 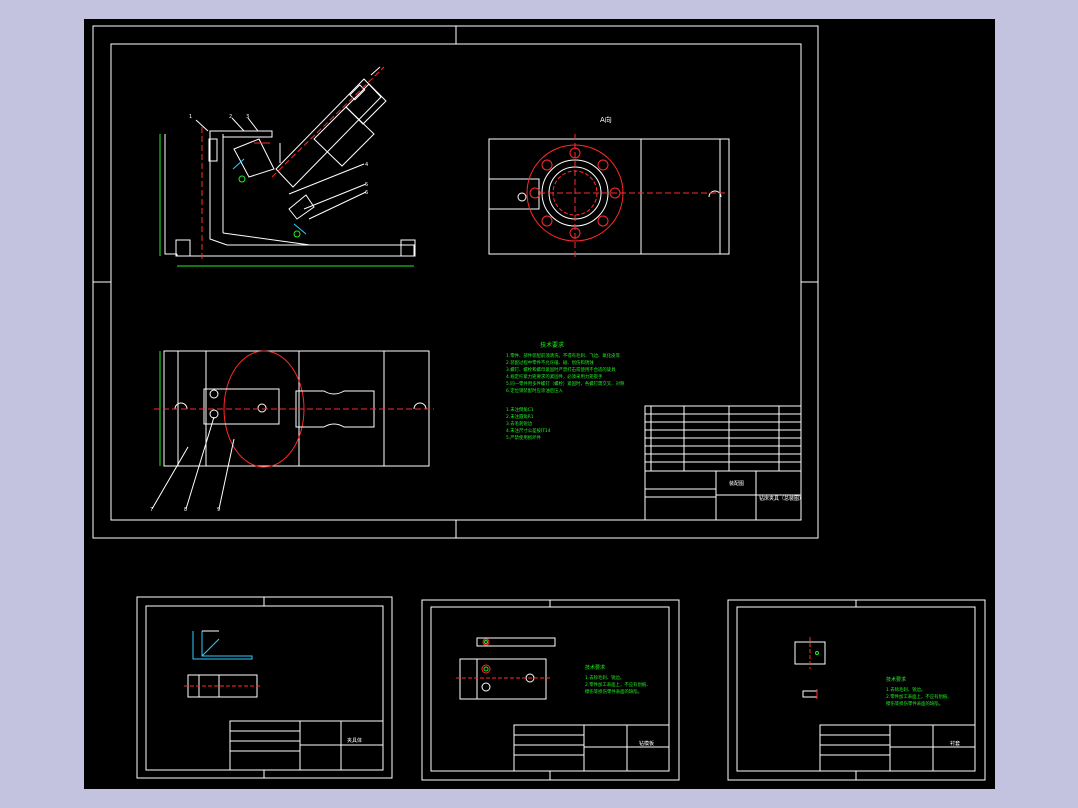 What do you see at coordinates (528, 430) in the screenshot?
I see `tech-req-line: 4.未注尺寸公差按IT14` at bounding box center [528, 430].